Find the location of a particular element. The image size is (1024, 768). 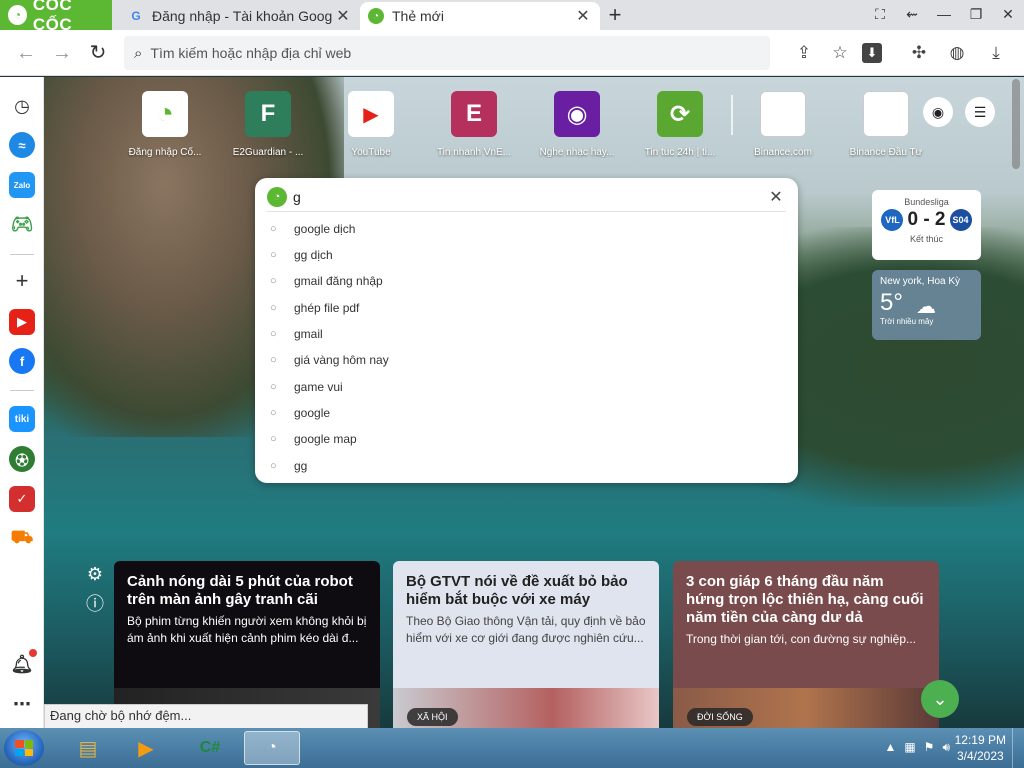

suggestion-item: ○ google map is located at coordinates (313, 439).